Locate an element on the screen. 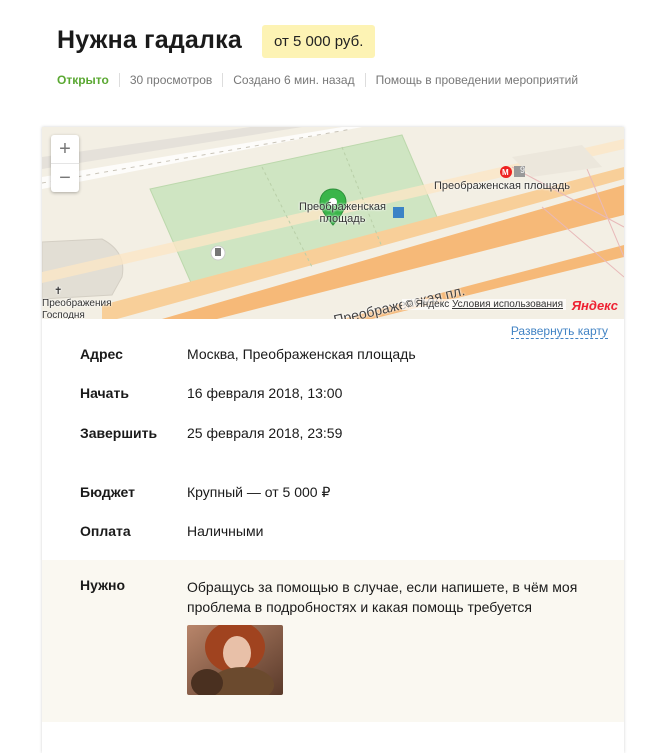 The width and height of the screenshot is (650, 753). payment-value: Наличными is located at coordinates (225, 531).